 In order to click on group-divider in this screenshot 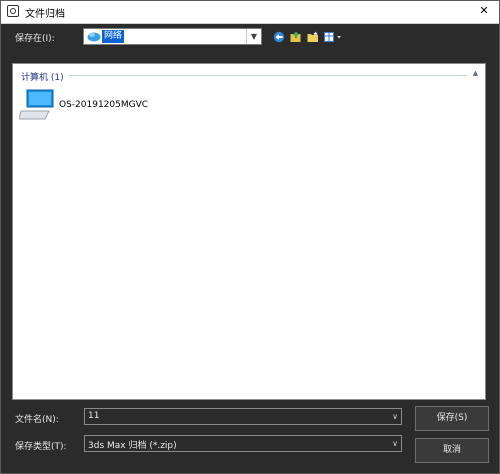, I will do `click(268, 75)`.